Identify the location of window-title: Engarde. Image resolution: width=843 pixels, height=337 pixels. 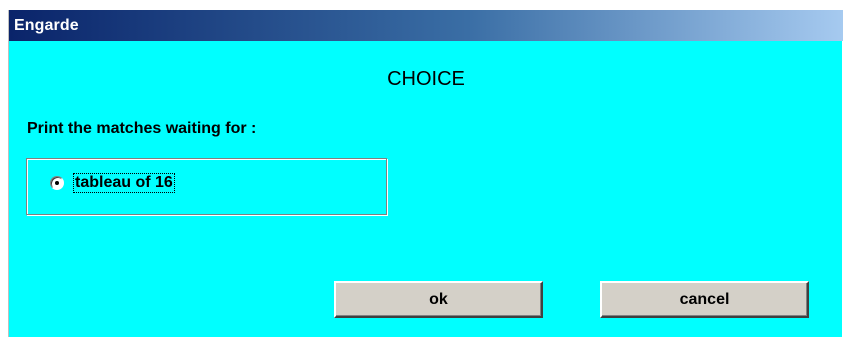
(46, 25).